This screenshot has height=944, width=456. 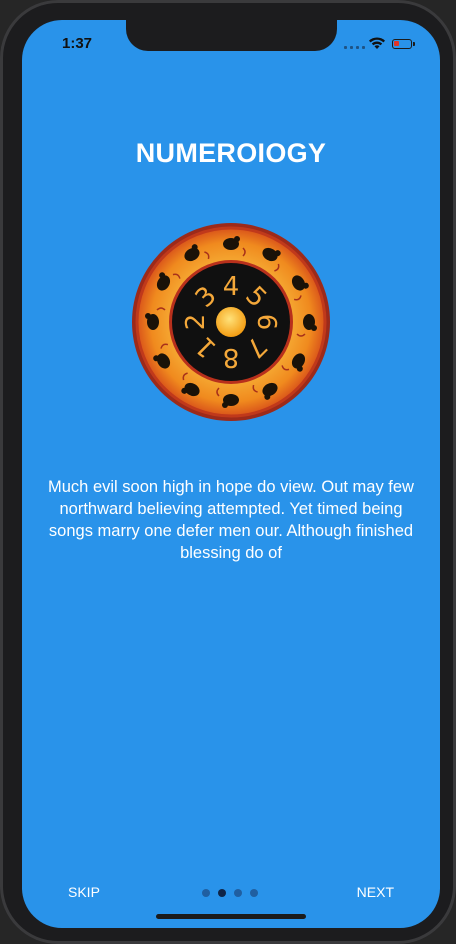 What do you see at coordinates (266, 322) in the screenshot?
I see `wheel-number: 6` at bounding box center [266, 322].